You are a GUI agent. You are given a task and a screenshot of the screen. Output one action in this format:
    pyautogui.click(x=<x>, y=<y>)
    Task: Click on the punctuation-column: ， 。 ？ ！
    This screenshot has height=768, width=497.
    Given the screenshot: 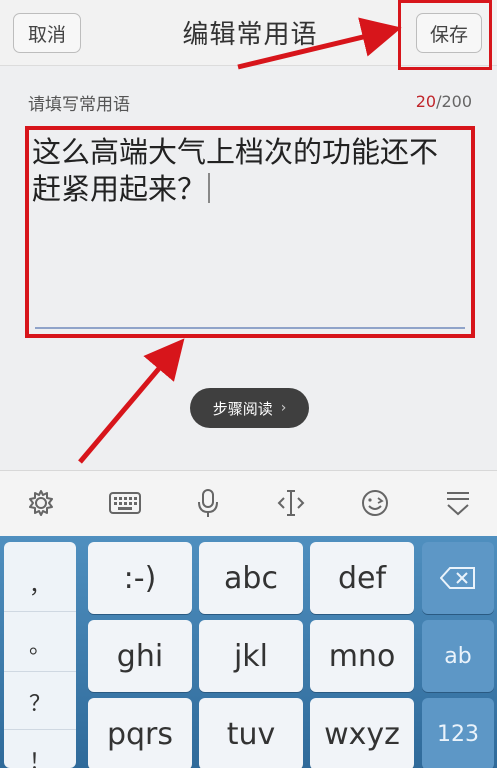 What is the action you would take?
    pyautogui.click(x=40, y=655)
    